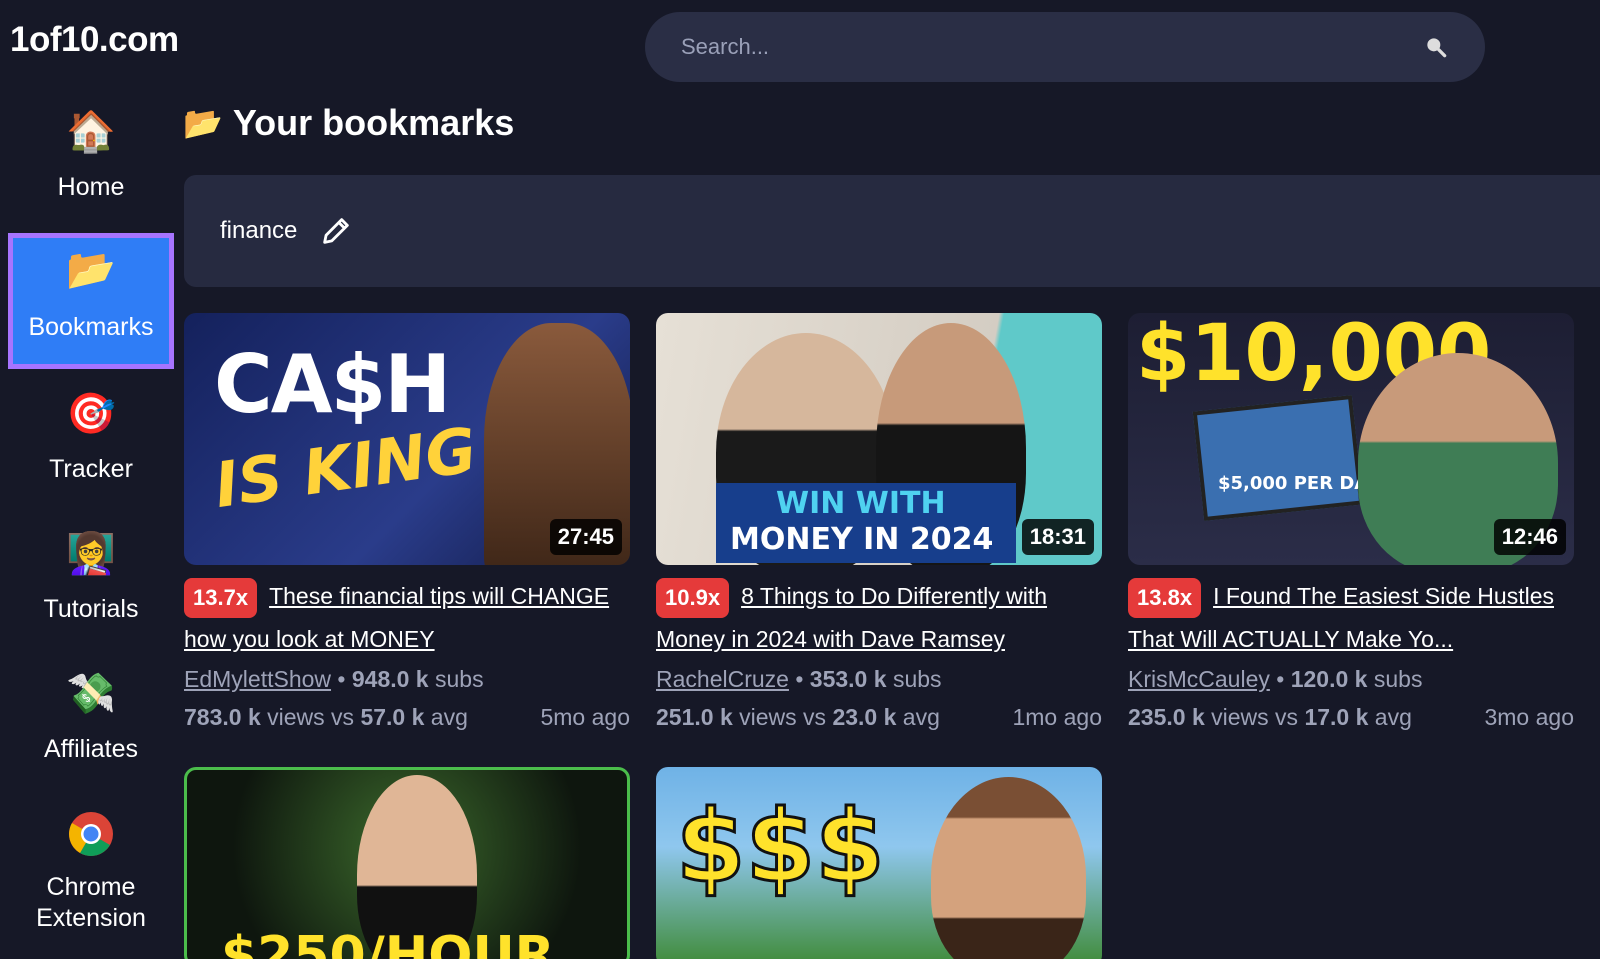 This screenshot has width=1600, height=959. I want to click on video-thumbnail: CA$H IS KING 27:45, so click(407, 439).